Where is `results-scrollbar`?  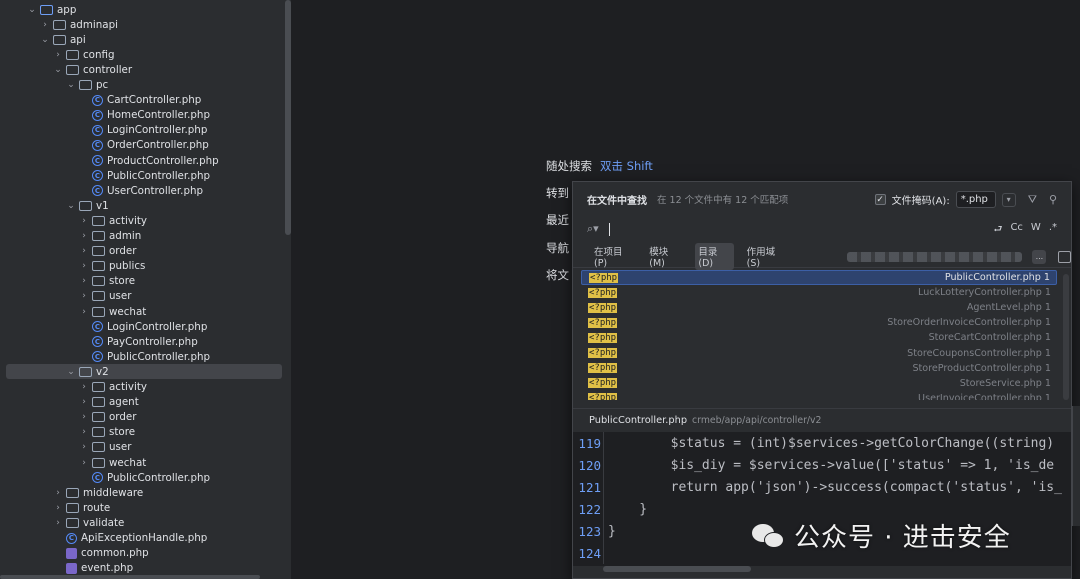
results-scrollbar is located at coordinates (1066, 337).